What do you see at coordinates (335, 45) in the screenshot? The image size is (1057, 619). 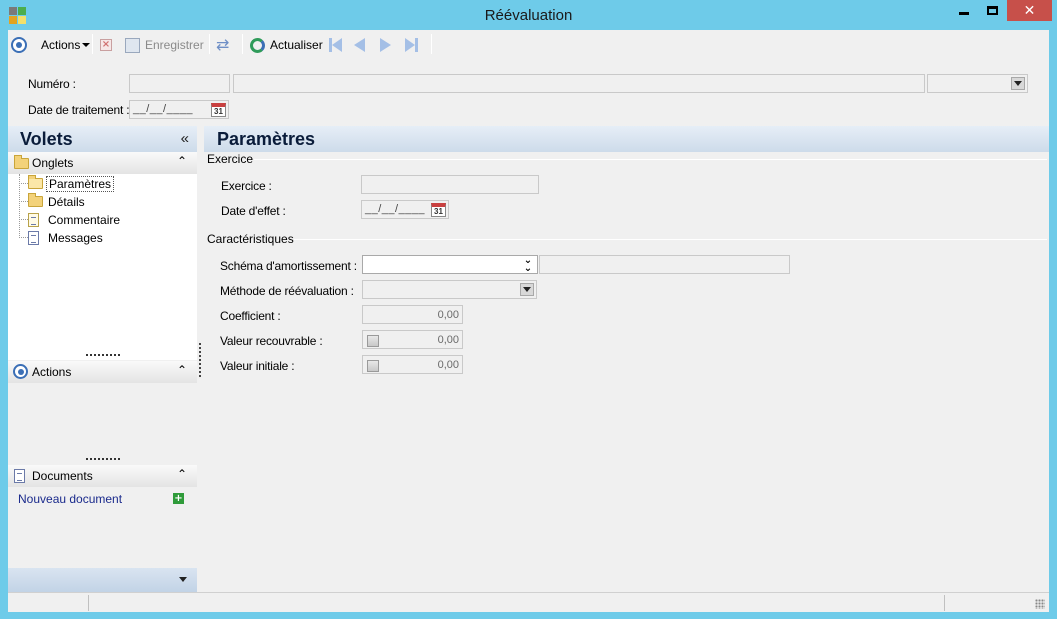 I see `first-record-button` at bounding box center [335, 45].